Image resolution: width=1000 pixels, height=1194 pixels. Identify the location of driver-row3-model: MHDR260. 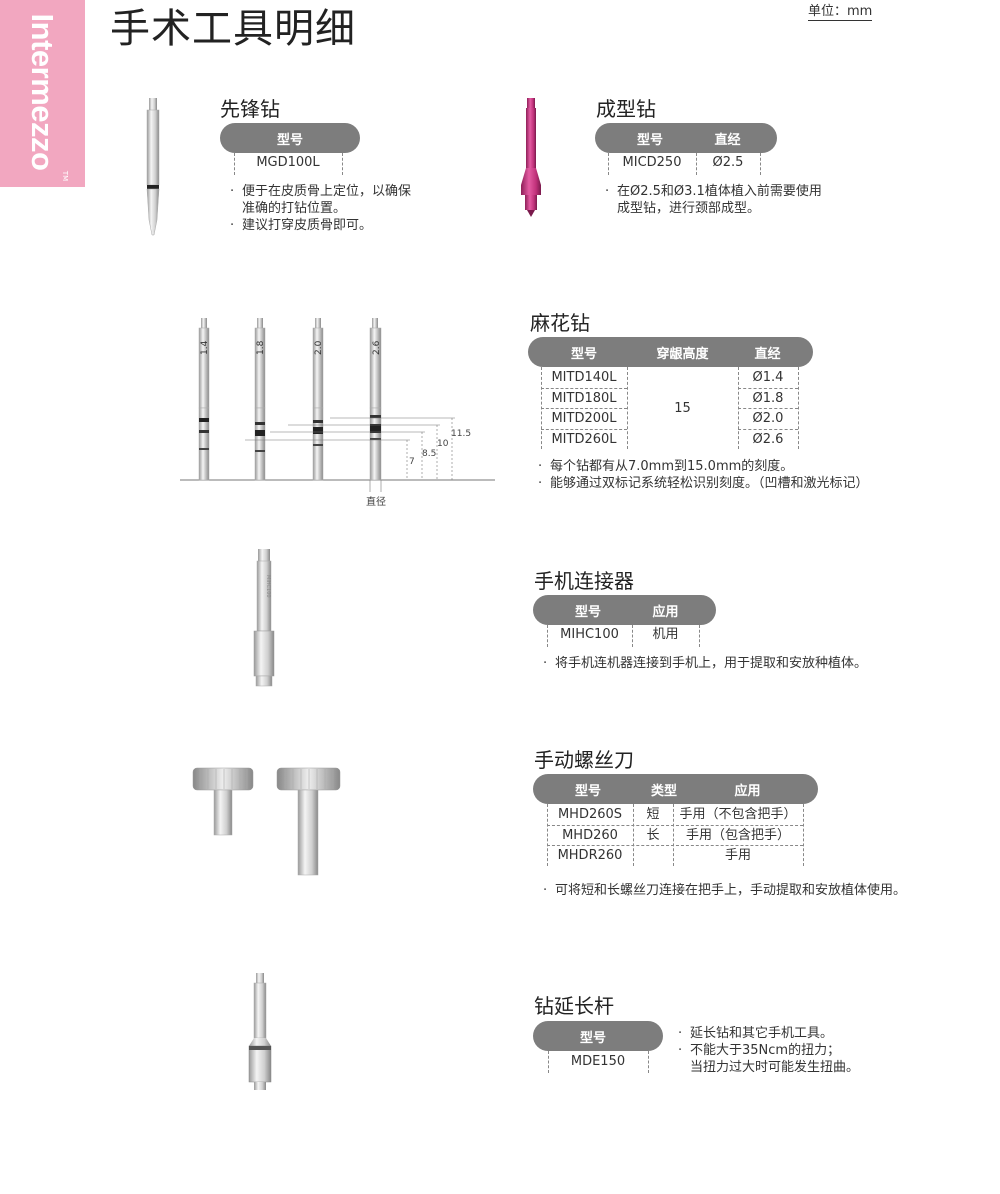
(590, 855).